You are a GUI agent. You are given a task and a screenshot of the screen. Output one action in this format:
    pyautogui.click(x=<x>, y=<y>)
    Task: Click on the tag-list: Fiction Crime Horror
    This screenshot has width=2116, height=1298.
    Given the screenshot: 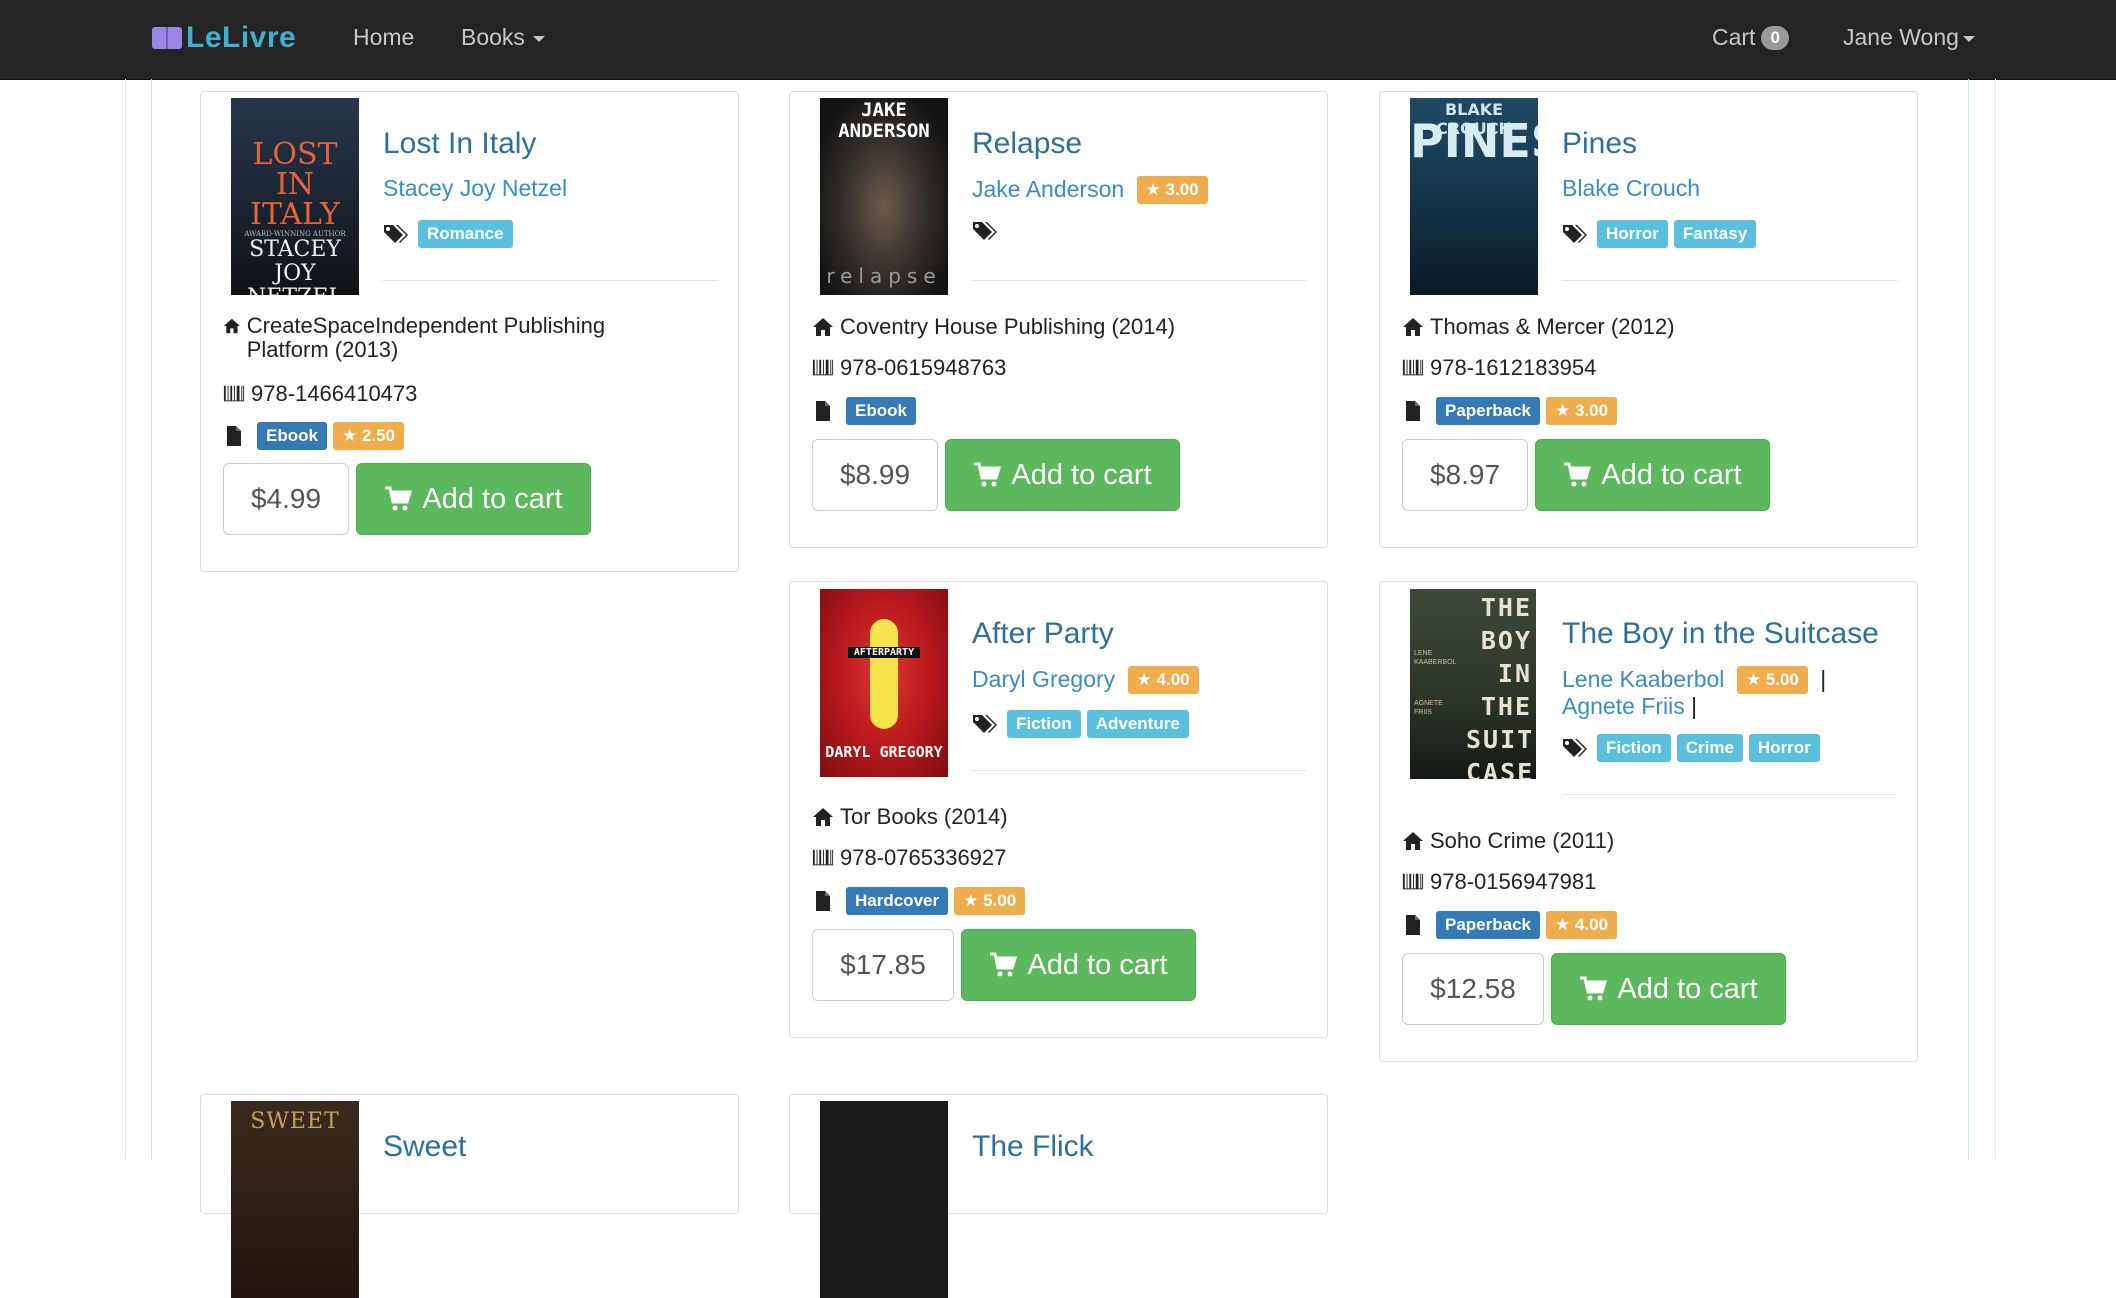 What is the action you would take?
    pyautogui.click(x=1694, y=748)
    